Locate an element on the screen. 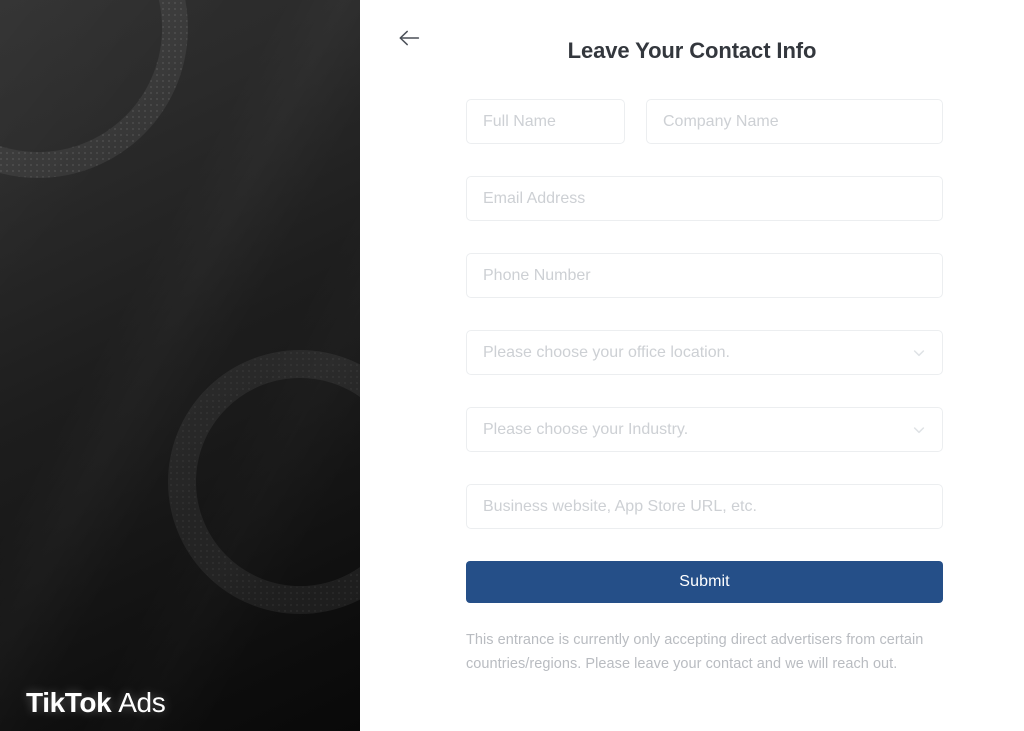 This screenshot has width=1024, height=731. business-website-field is located at coordinates (704, 506).